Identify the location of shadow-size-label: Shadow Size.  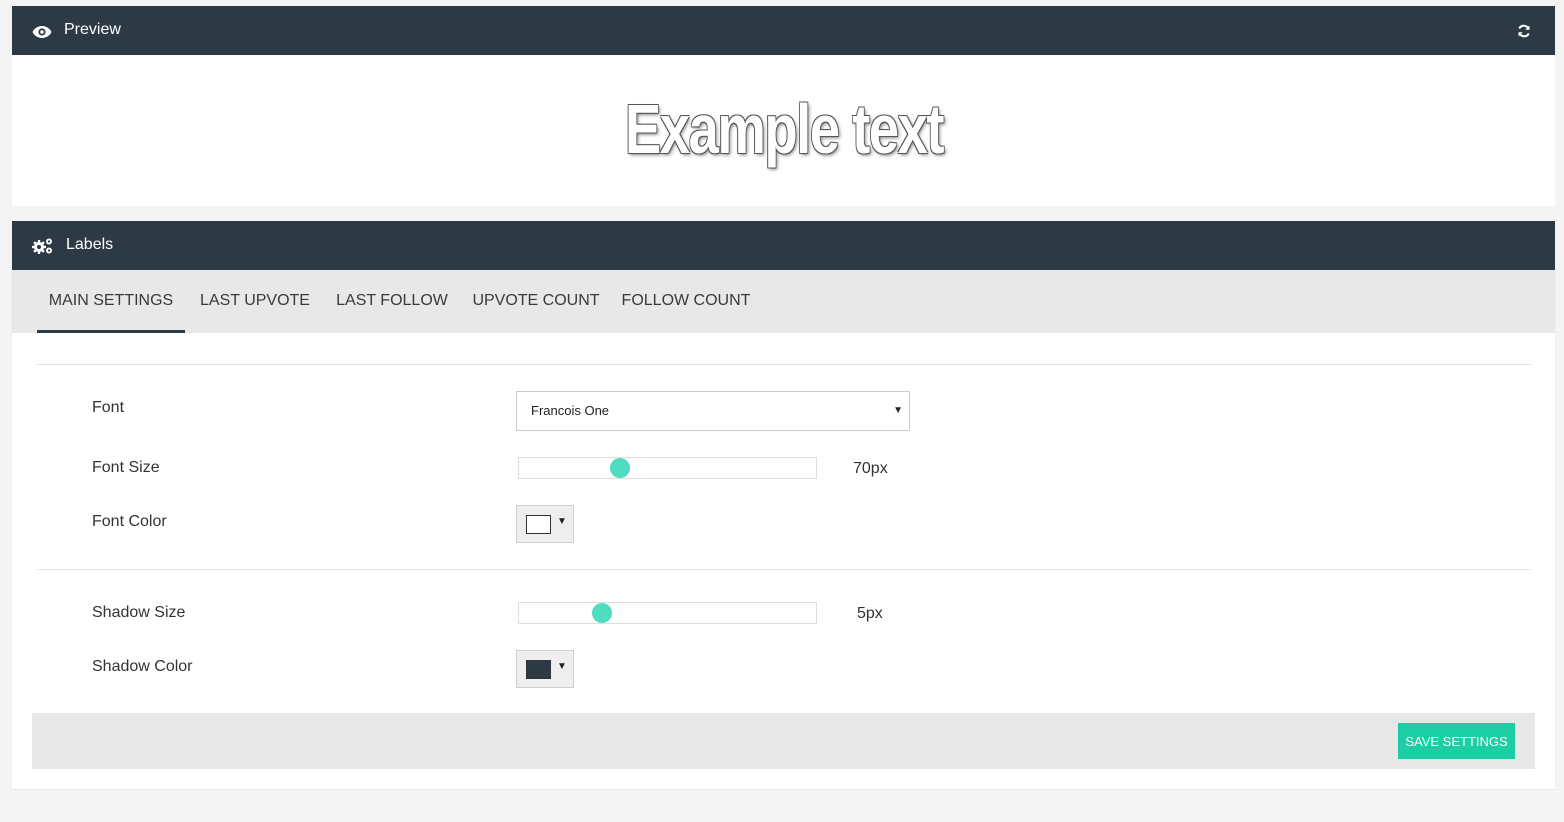
(139, 612).